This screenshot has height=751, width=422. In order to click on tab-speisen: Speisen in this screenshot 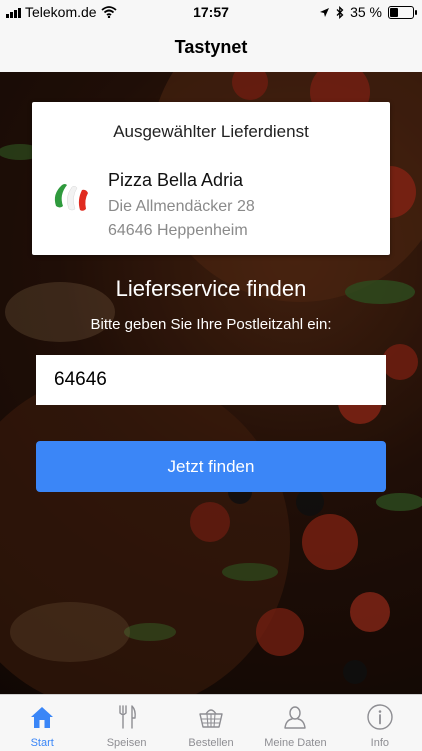, I will do `click(126, 723)`.